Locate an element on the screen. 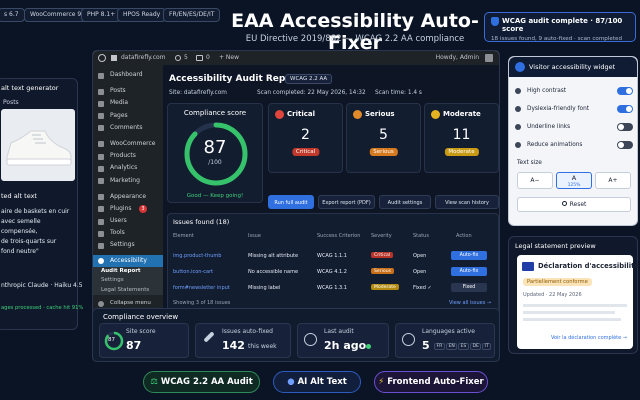 Image resolution: width=640 pixels, height=400 pixels. feature-ai-alt-text: ● AI Alt Text is located at coordinates (317, 382).